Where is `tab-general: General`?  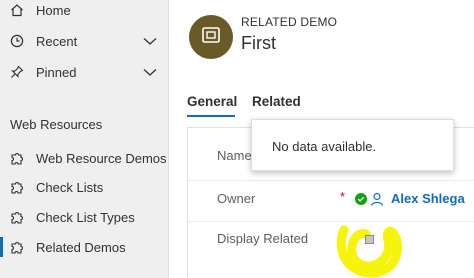
tab-general: General is located at coordinates (212, 101).